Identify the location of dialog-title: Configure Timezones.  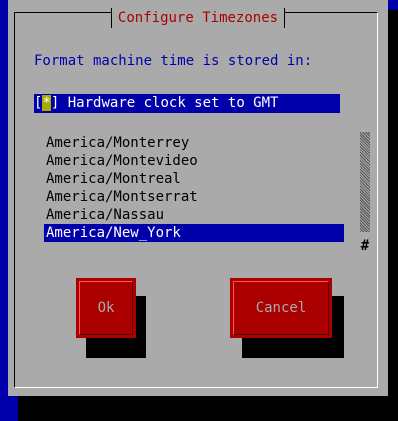
(198, 18).